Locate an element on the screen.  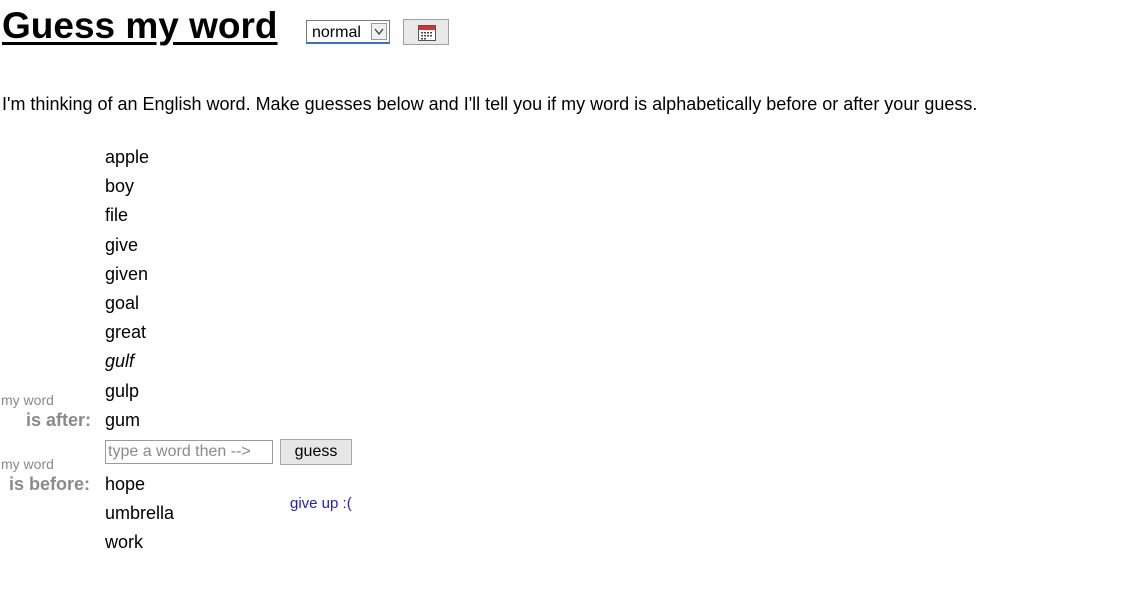
after-word: goal is located at coordinates (122, 302).